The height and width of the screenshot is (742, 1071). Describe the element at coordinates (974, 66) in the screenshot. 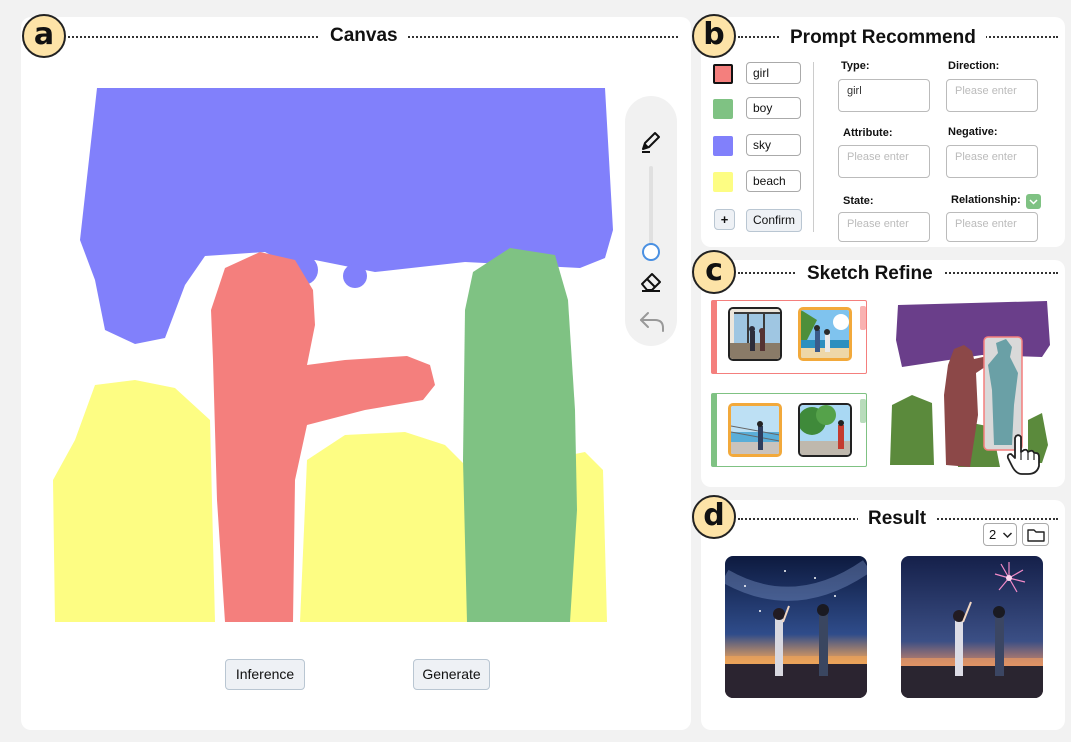

I see `direction-label: Direction:` at that location.